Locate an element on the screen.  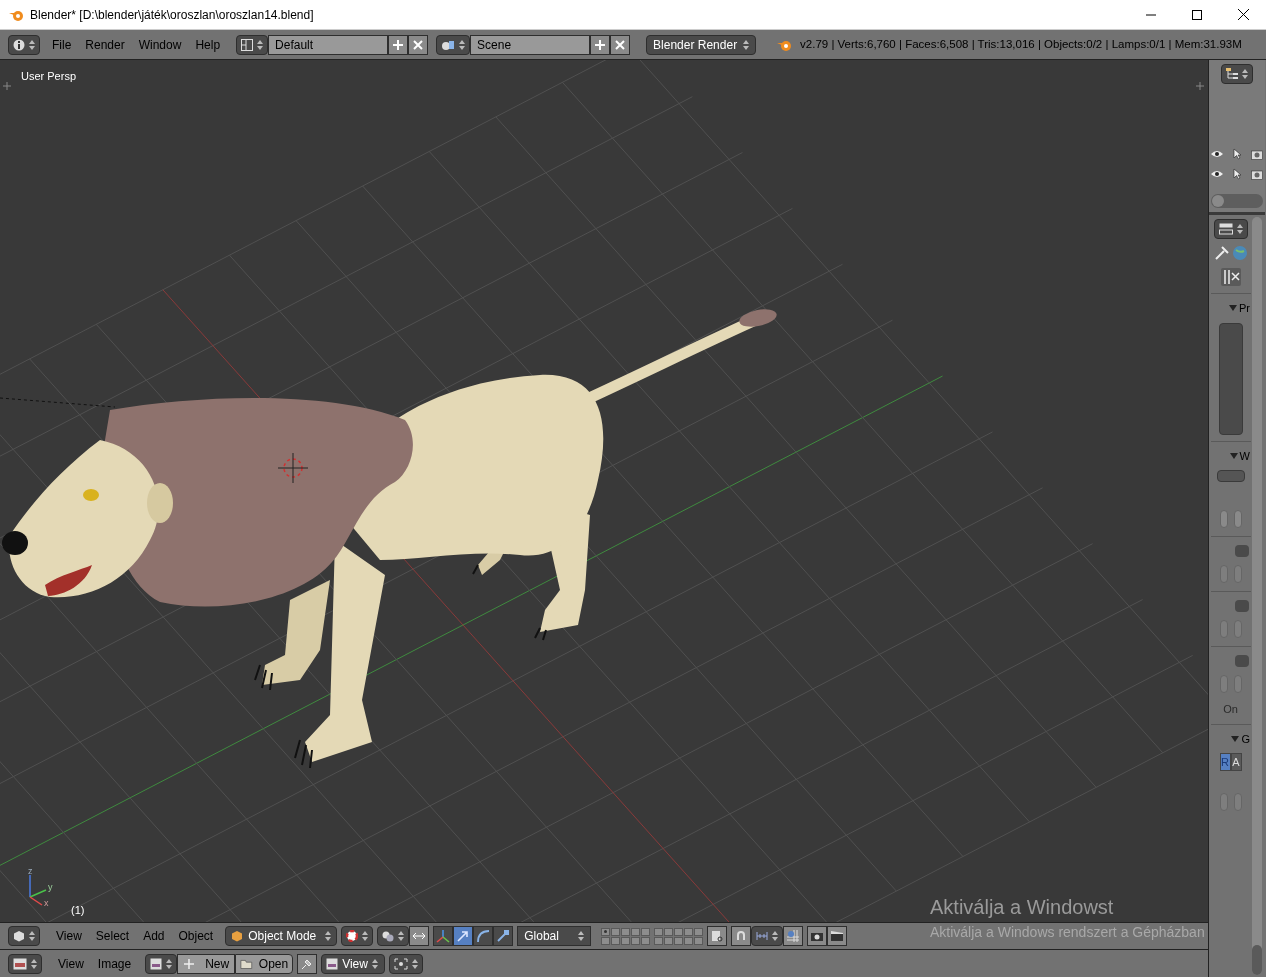
manipulate-centers-button is located at coordinates (419, 936).